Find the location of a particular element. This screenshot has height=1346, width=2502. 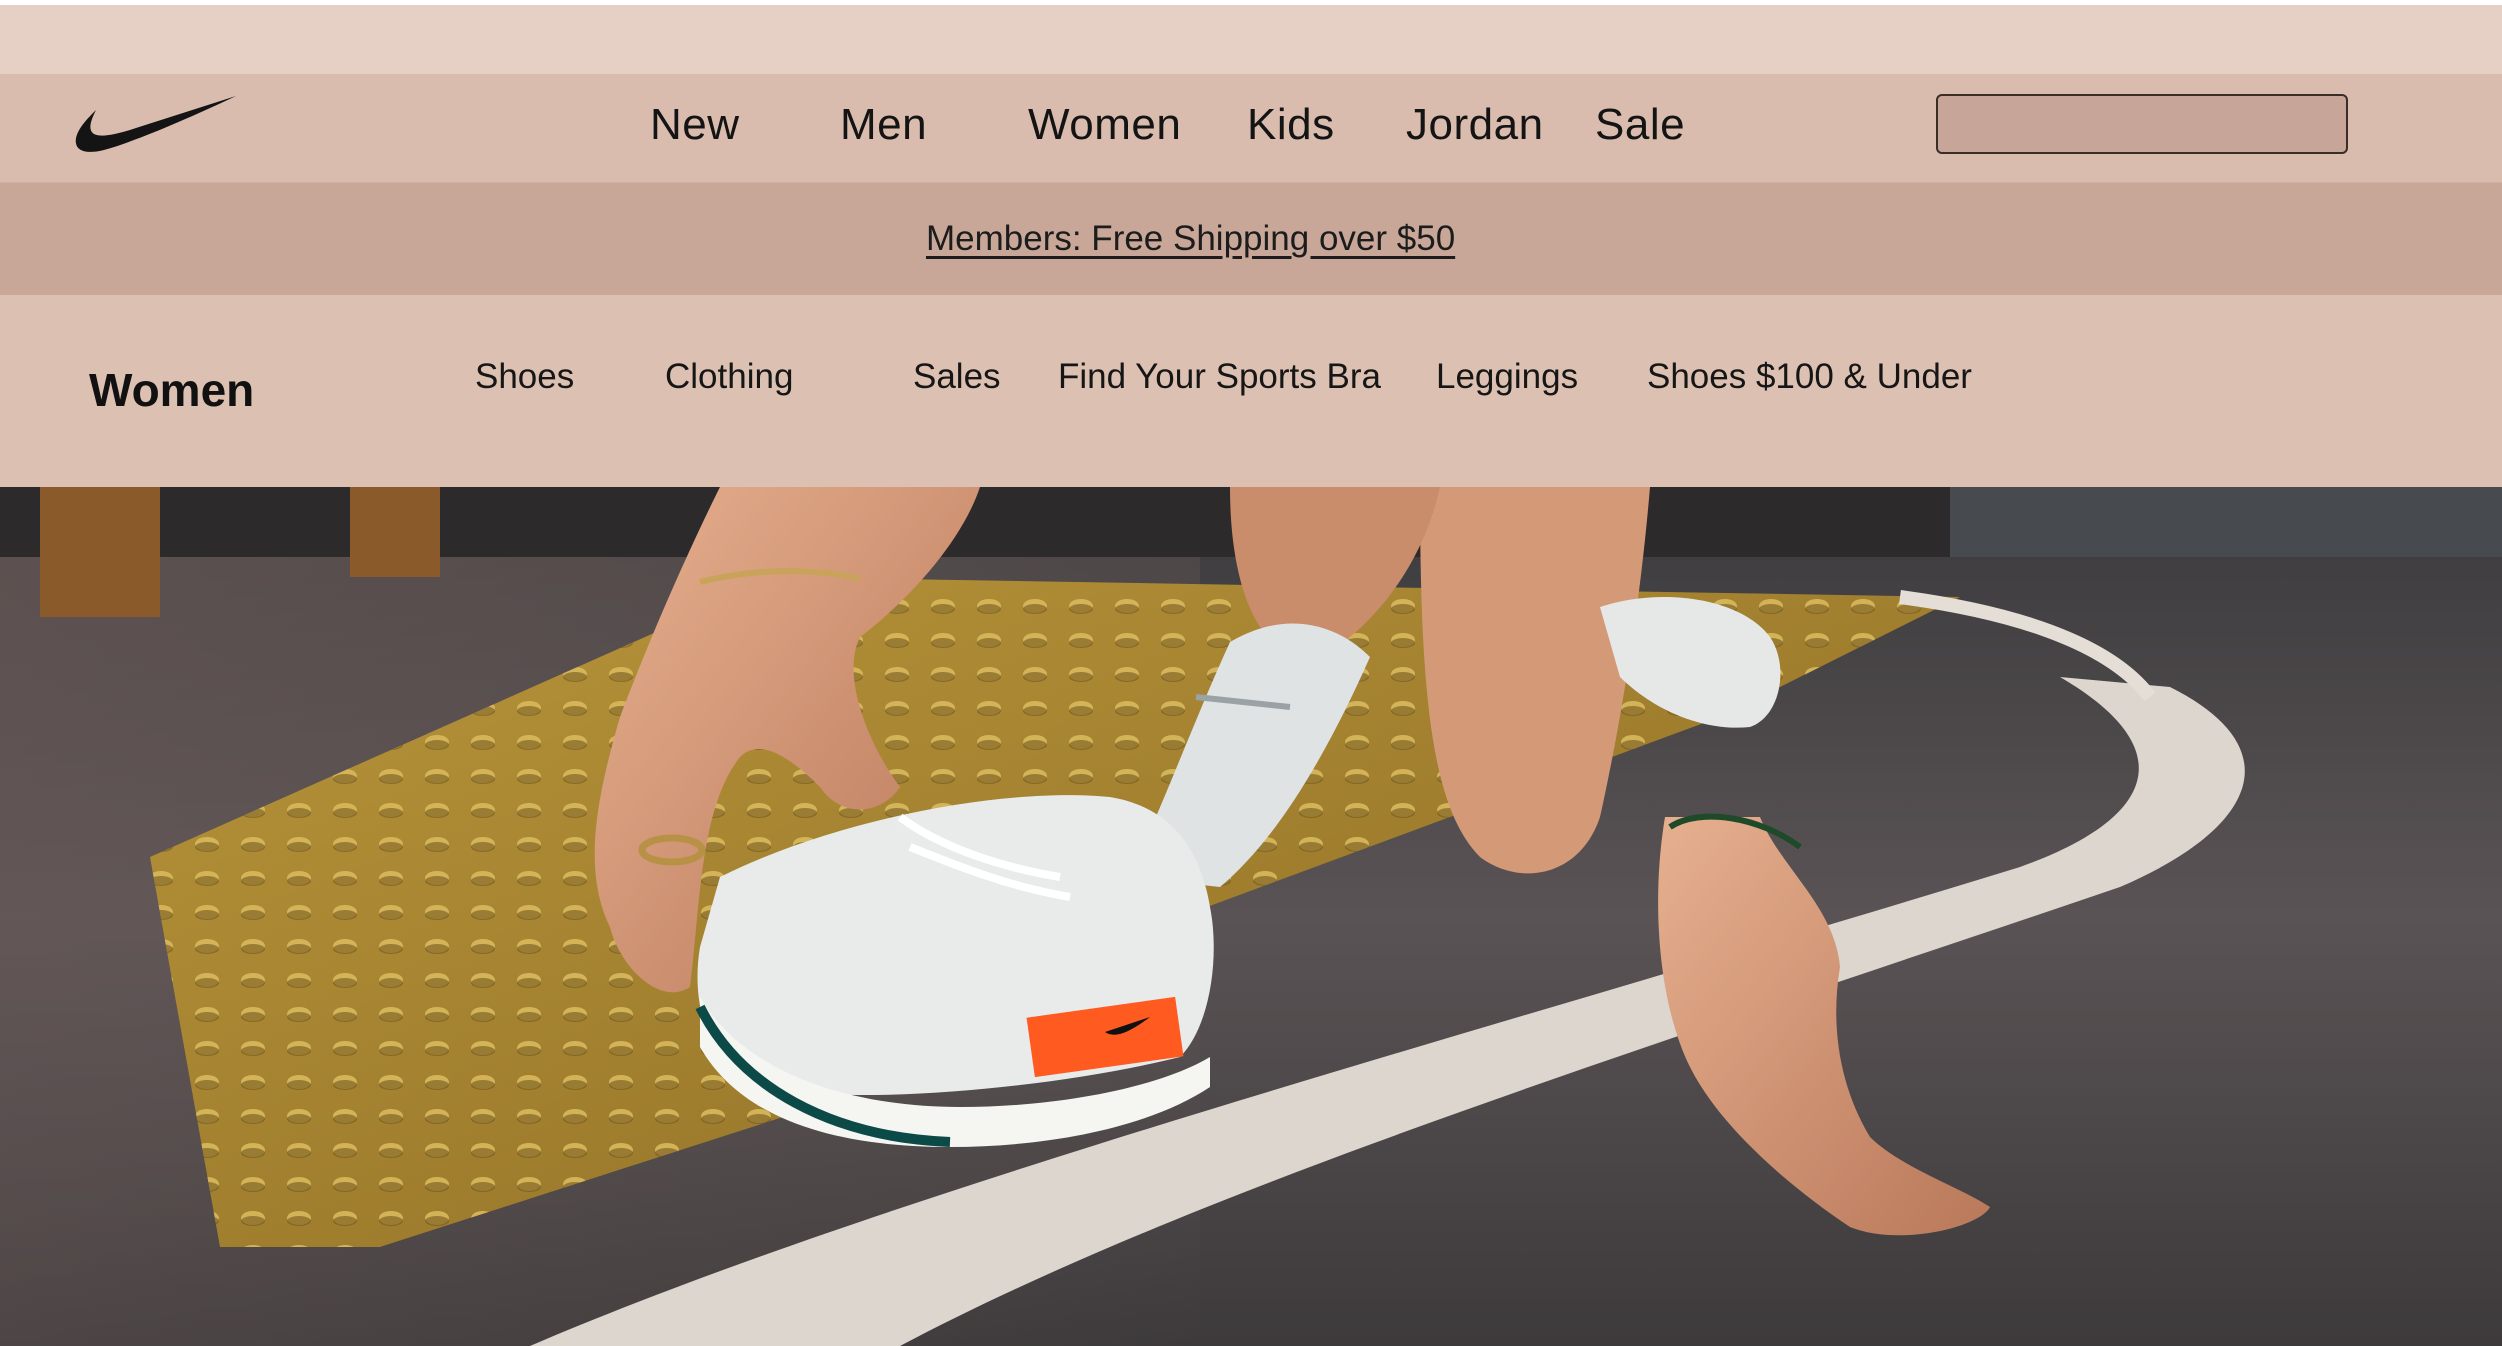

main-header: New Men Women Kids Jordan Sale is located at coordinates (1251, 128).